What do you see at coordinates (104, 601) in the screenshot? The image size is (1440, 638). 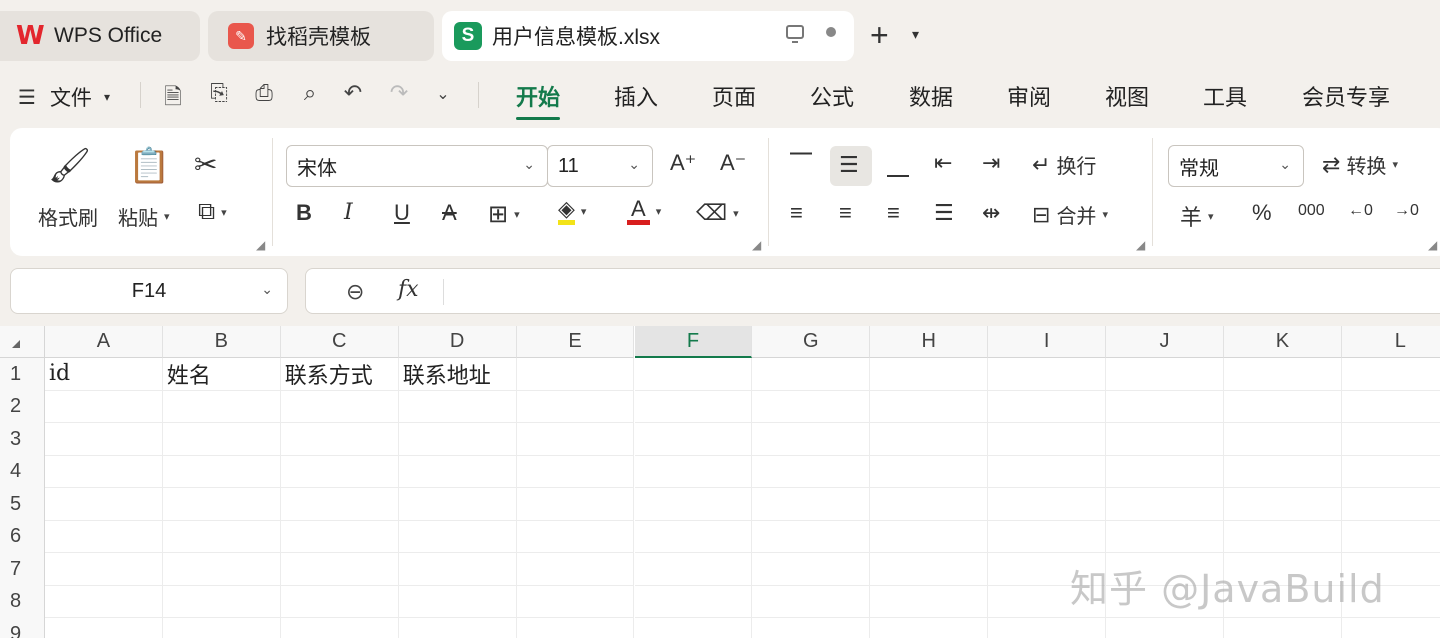 I see `cell-a8` at bounding box center [104, 601].